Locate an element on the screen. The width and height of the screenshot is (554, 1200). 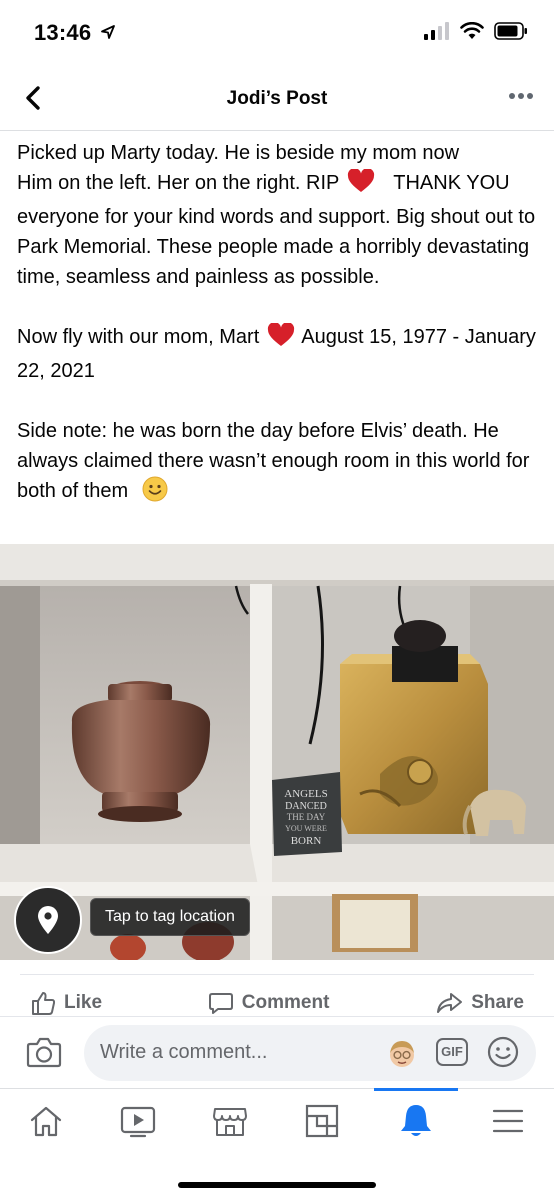
share-arrow-icon is located at coordinates (450, 1002).